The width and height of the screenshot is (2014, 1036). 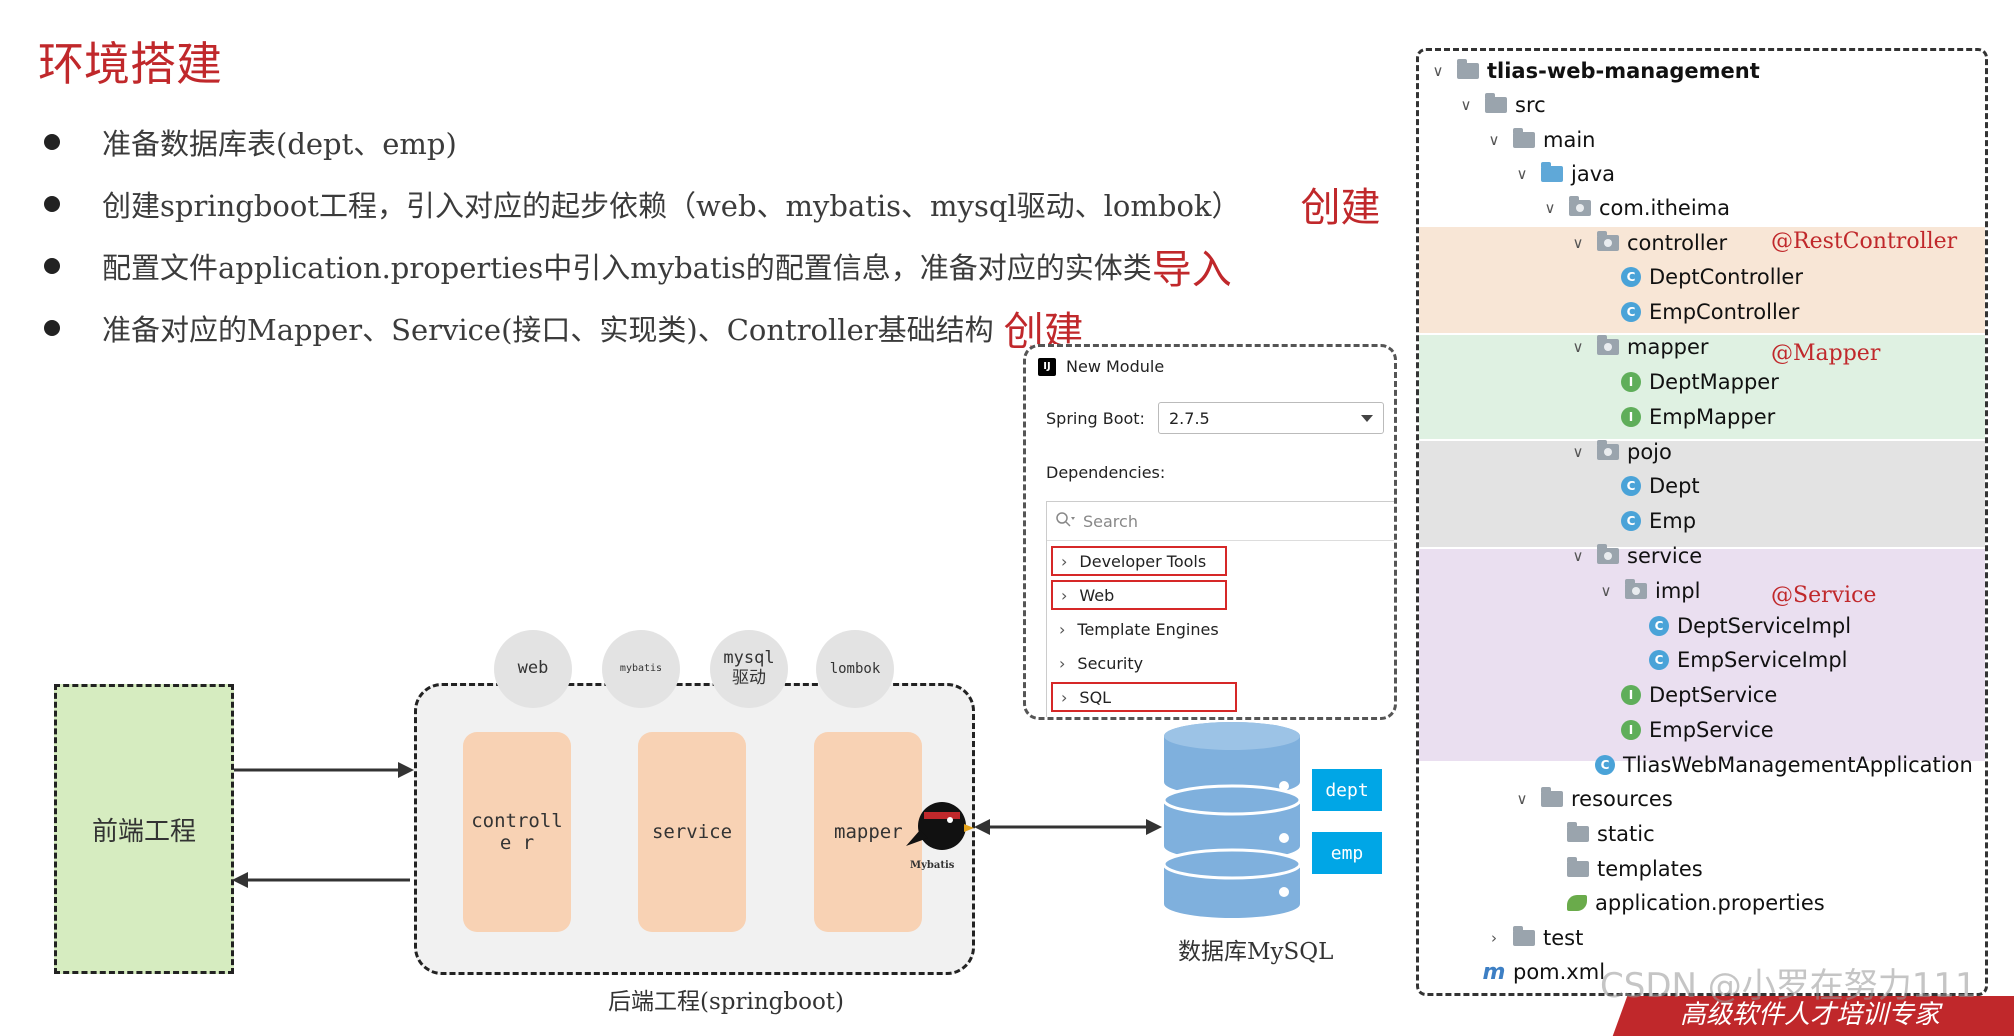 I want to click on tree-node-resources: ∨ resources, so click(x=1592, y=799).